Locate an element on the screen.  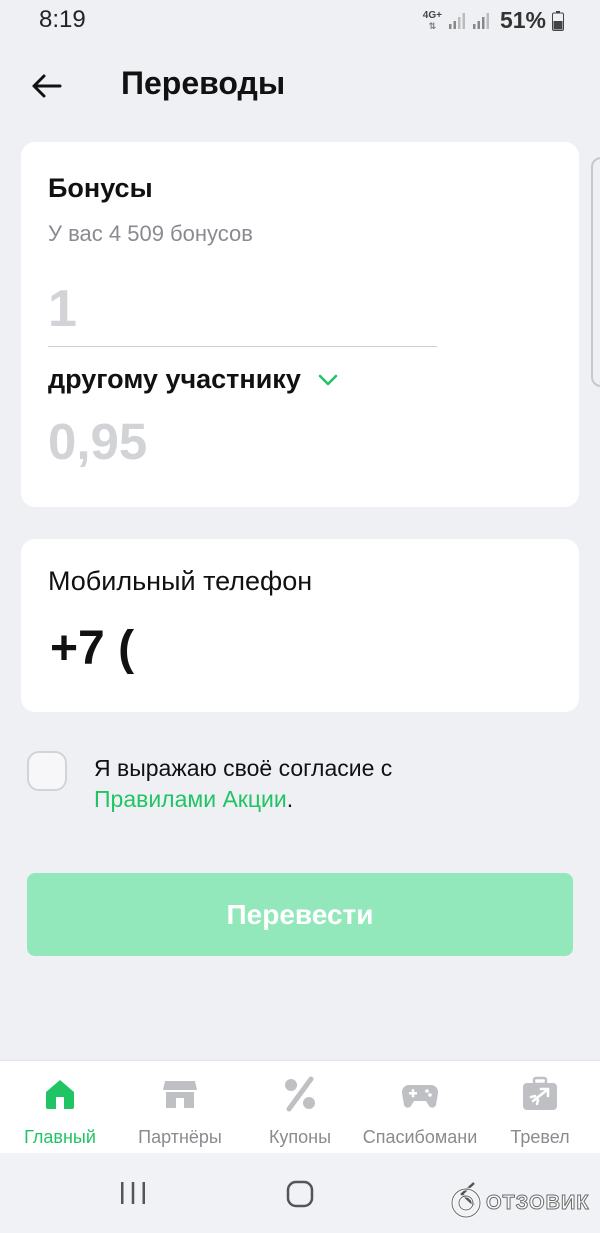
transfer-button: Перевести is located at coordinates (300, 914).